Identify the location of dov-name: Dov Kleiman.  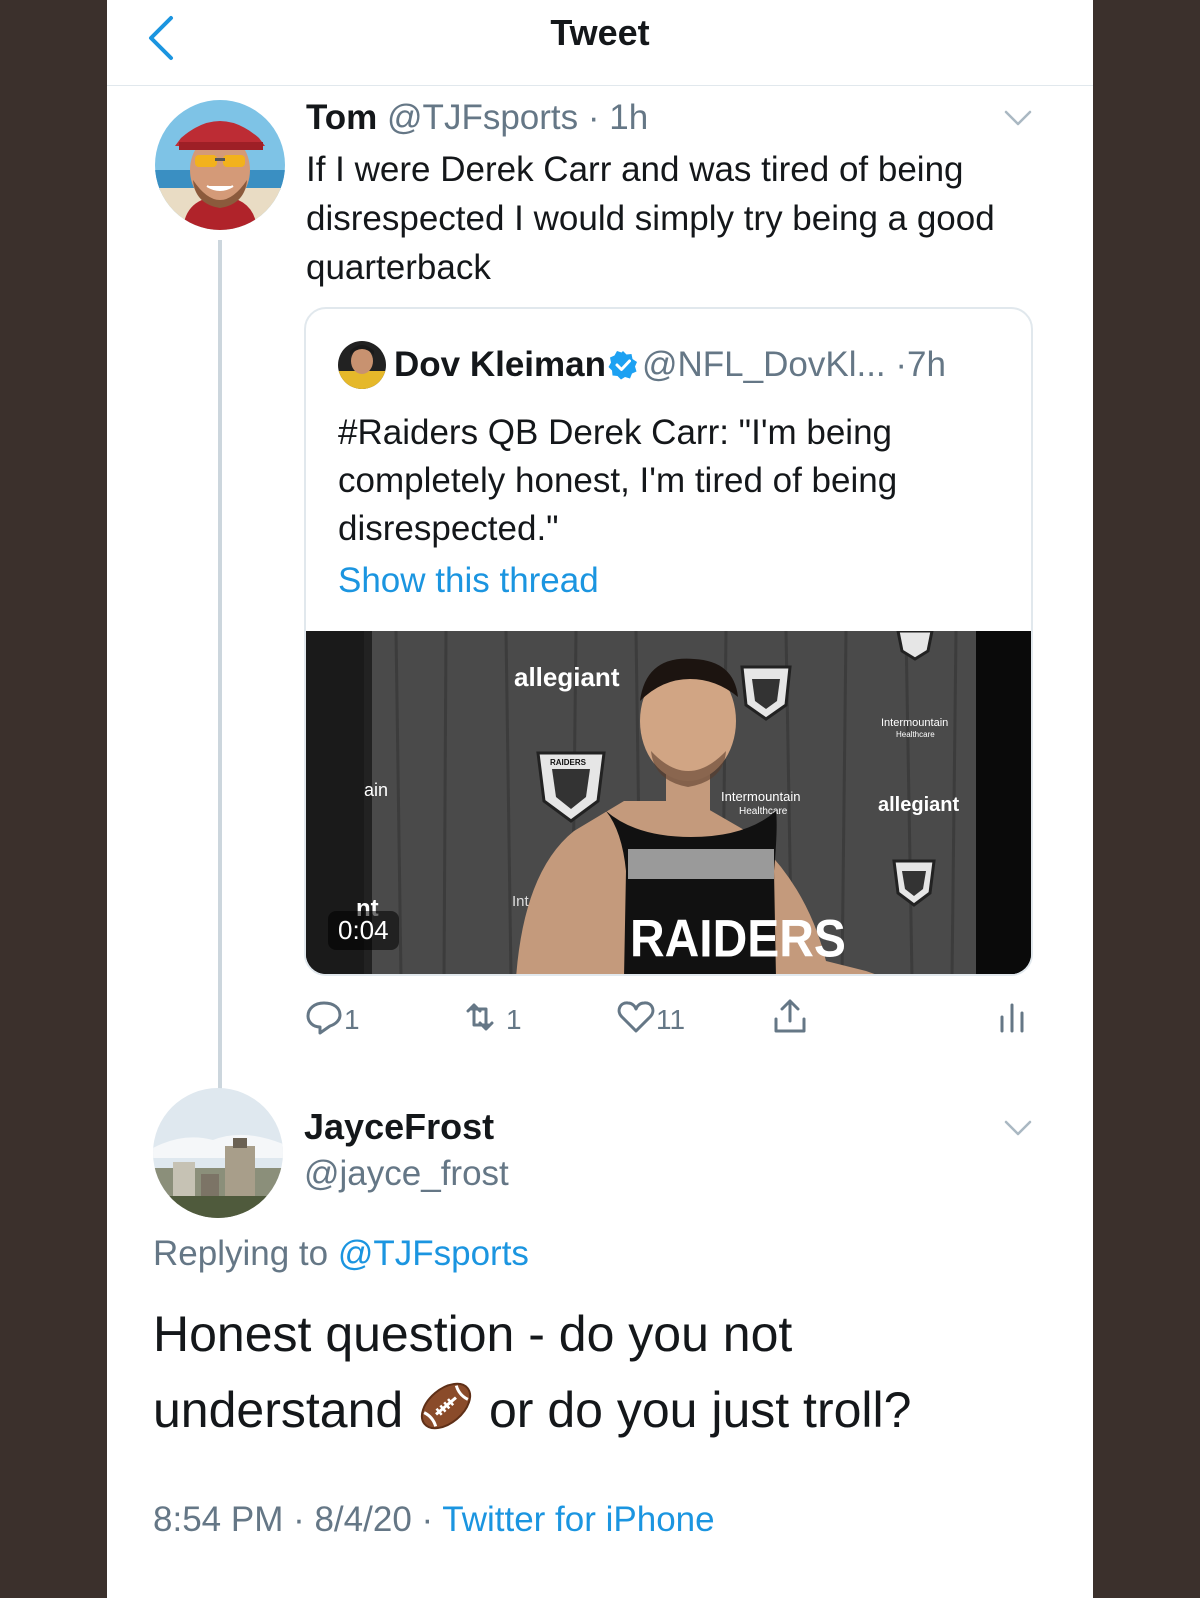
(500, 364).